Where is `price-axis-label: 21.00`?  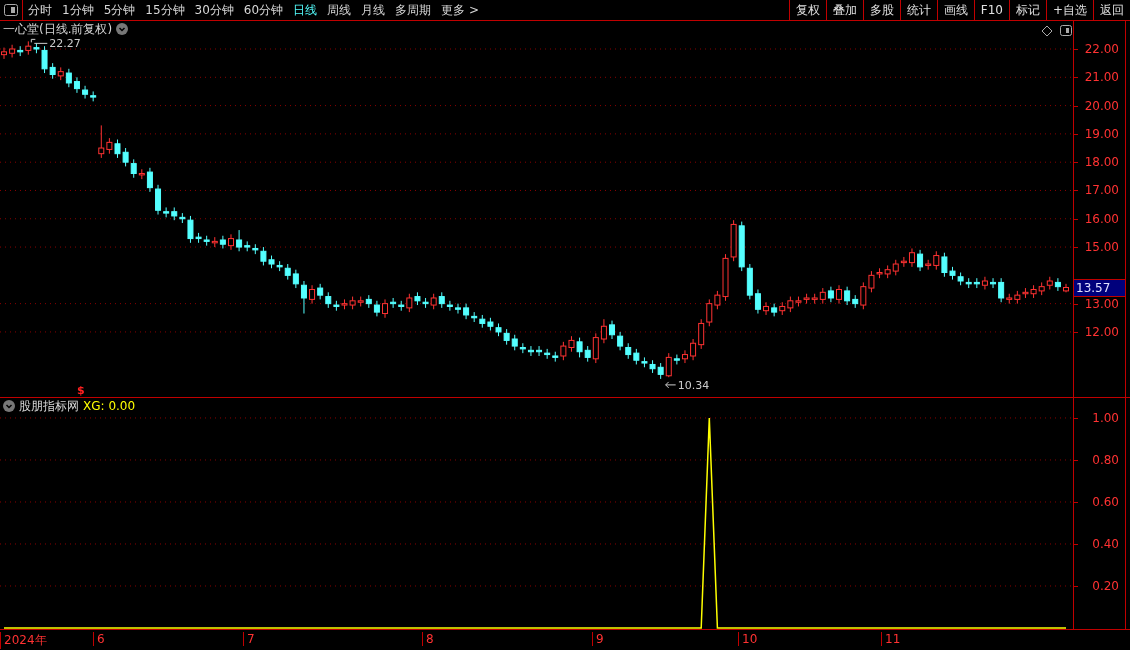 price-axis-label: 21.00 is located at coordinates (1101, 77).